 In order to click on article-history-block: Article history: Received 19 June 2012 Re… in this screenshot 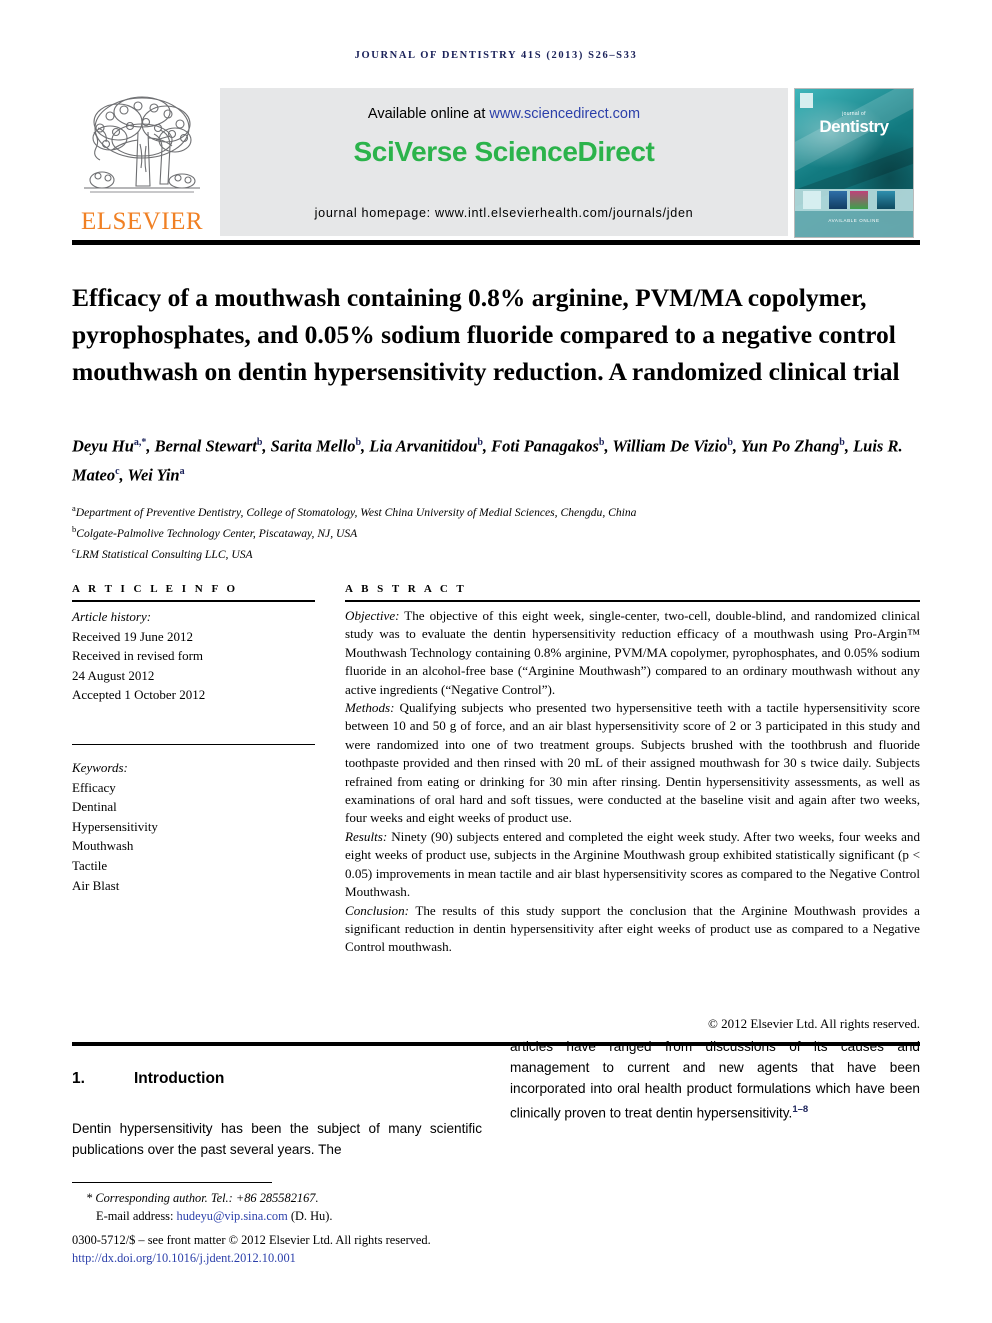, I will do `click(193, 656)`.